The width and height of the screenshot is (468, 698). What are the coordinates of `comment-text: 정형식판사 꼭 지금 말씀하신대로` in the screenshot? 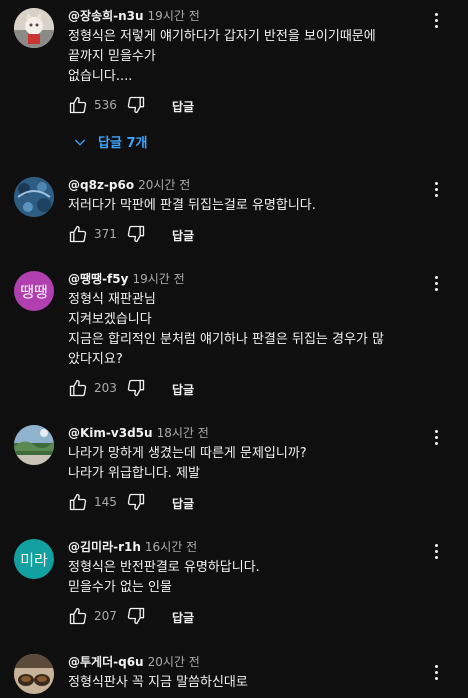 It's located at (248, 683).